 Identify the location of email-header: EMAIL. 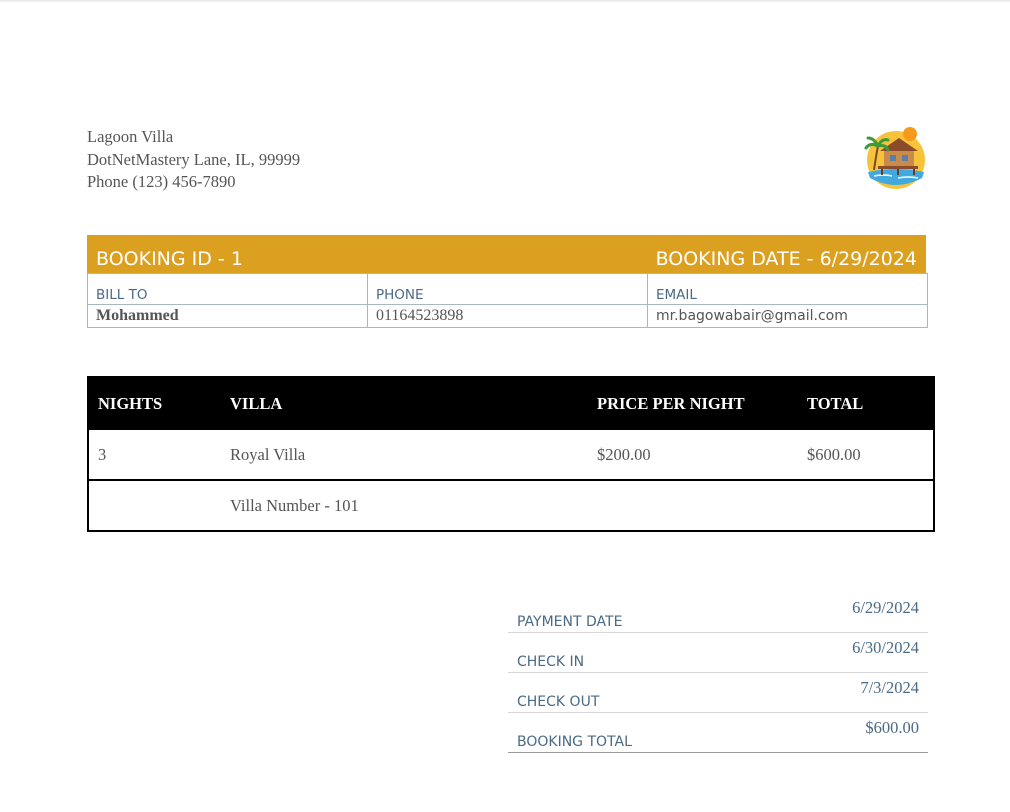
(787, 289).